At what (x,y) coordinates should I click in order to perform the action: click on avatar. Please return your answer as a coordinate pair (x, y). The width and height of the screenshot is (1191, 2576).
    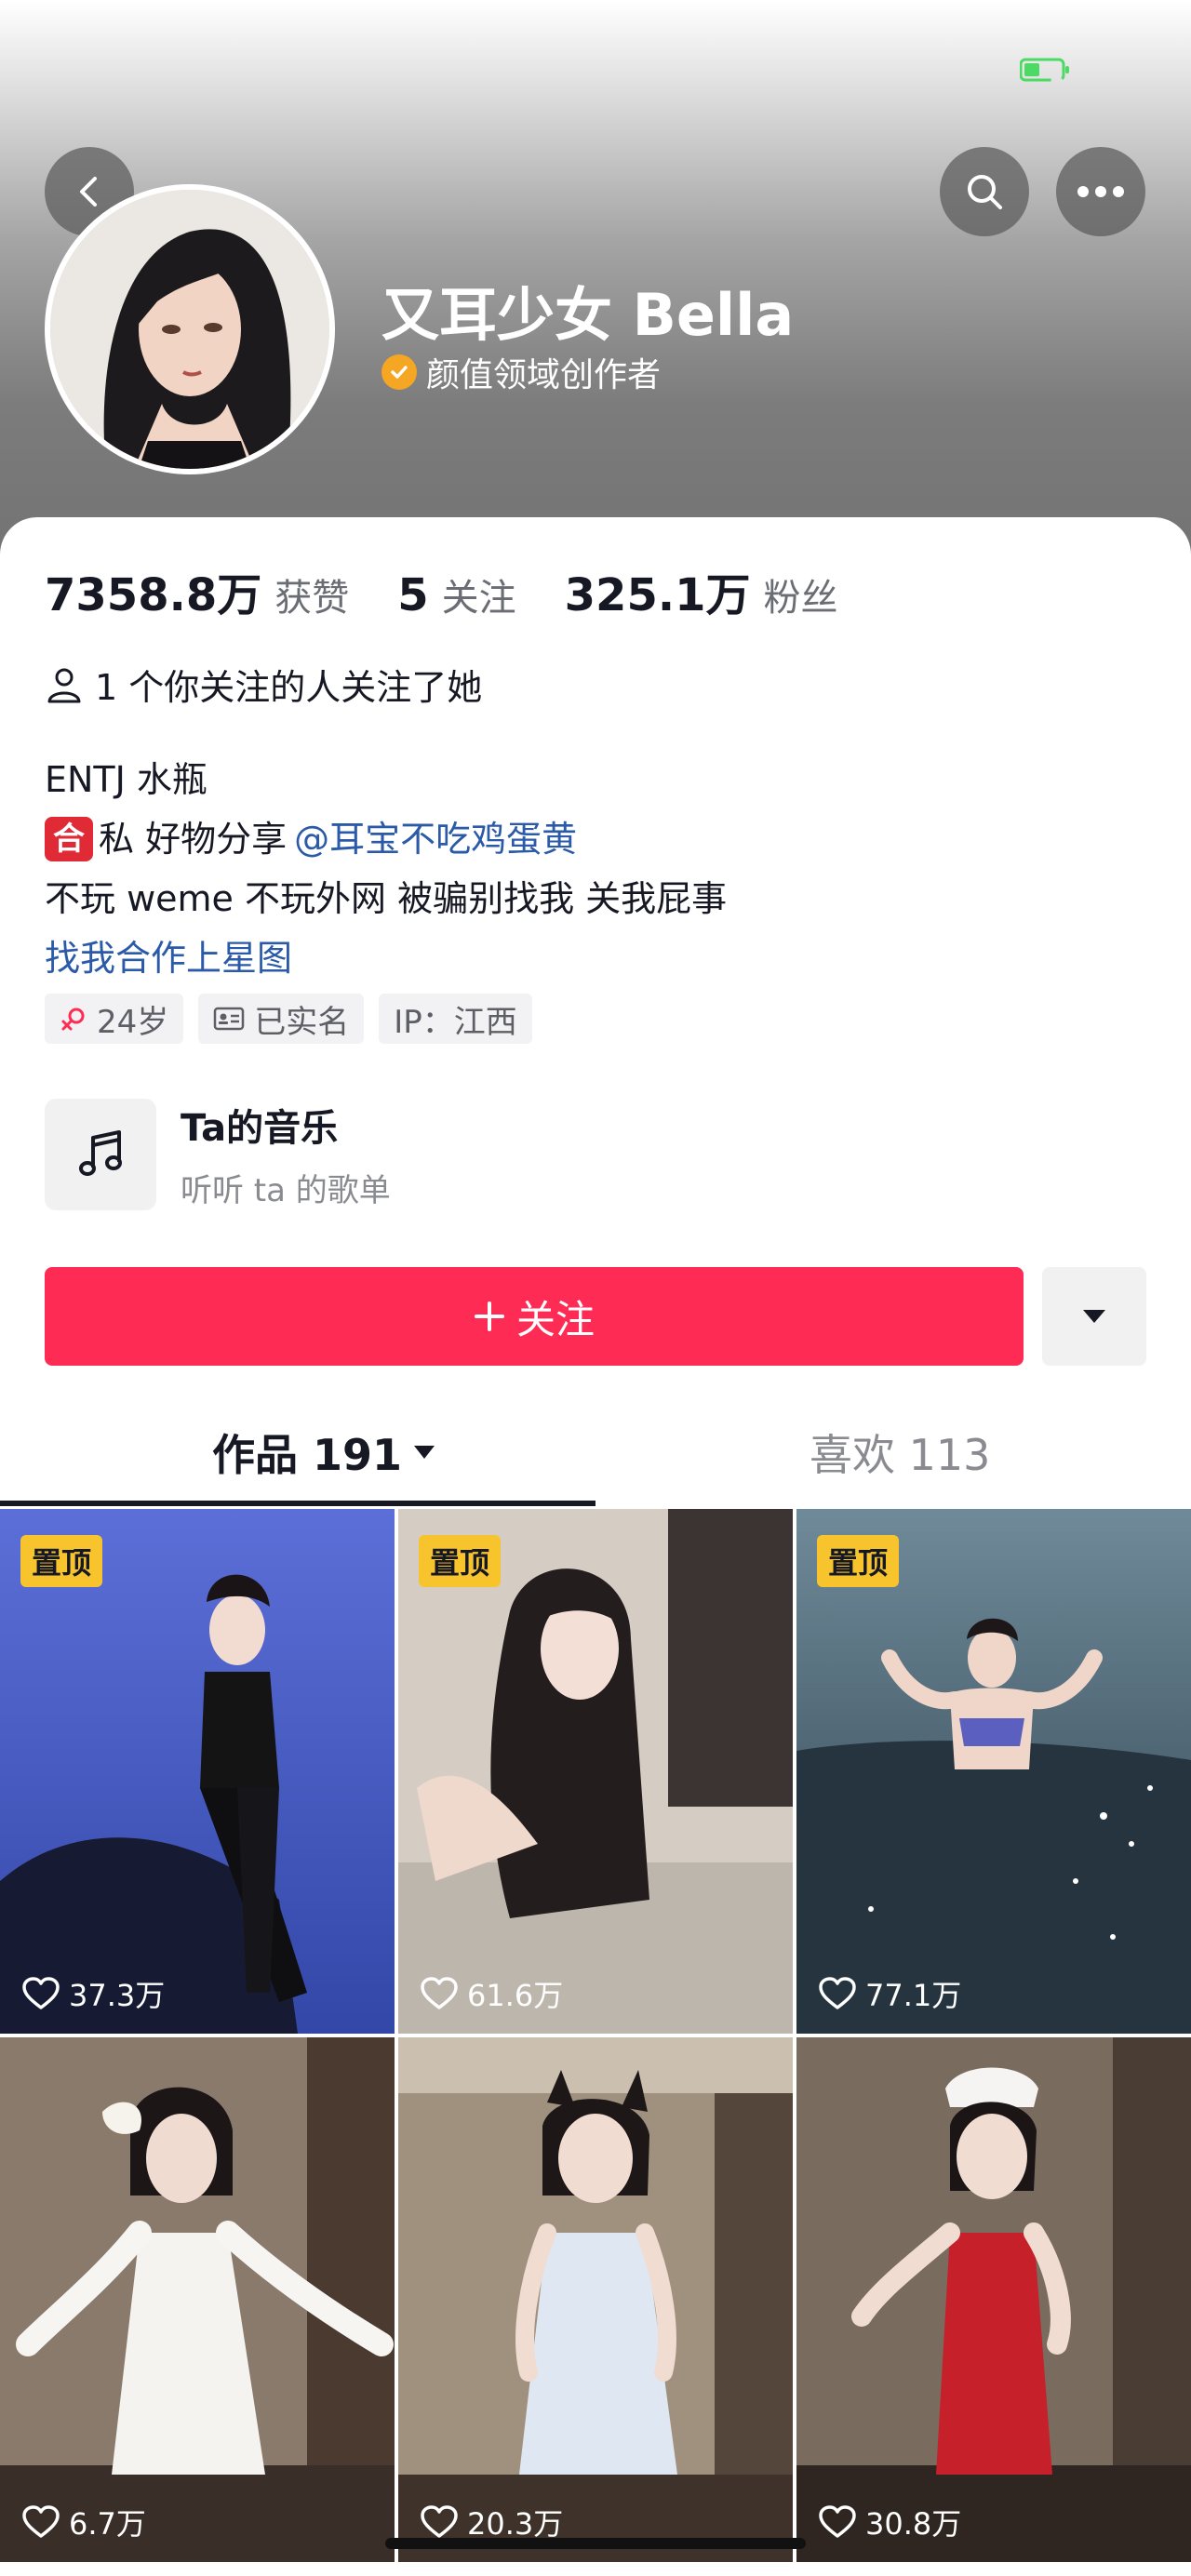
    Looking at the image, I should click on (190, 329).